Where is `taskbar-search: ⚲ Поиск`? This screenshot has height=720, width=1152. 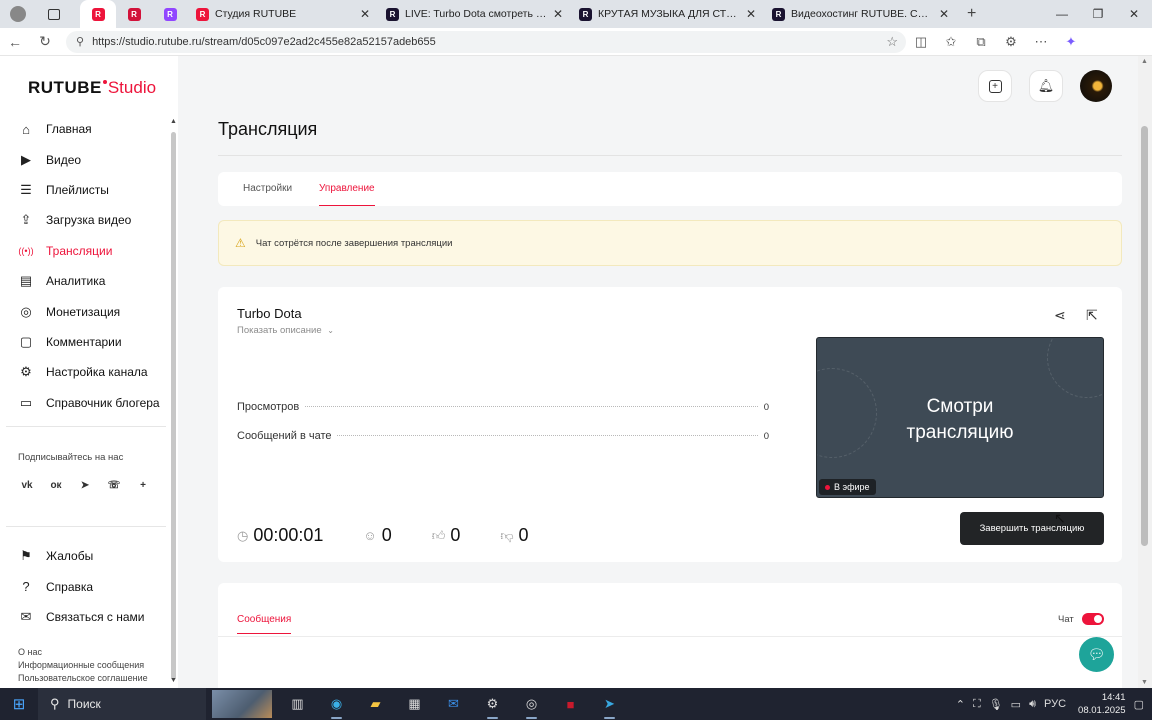
taskbar-search: ⚲ Поиск is located at coordinates (122, 704).